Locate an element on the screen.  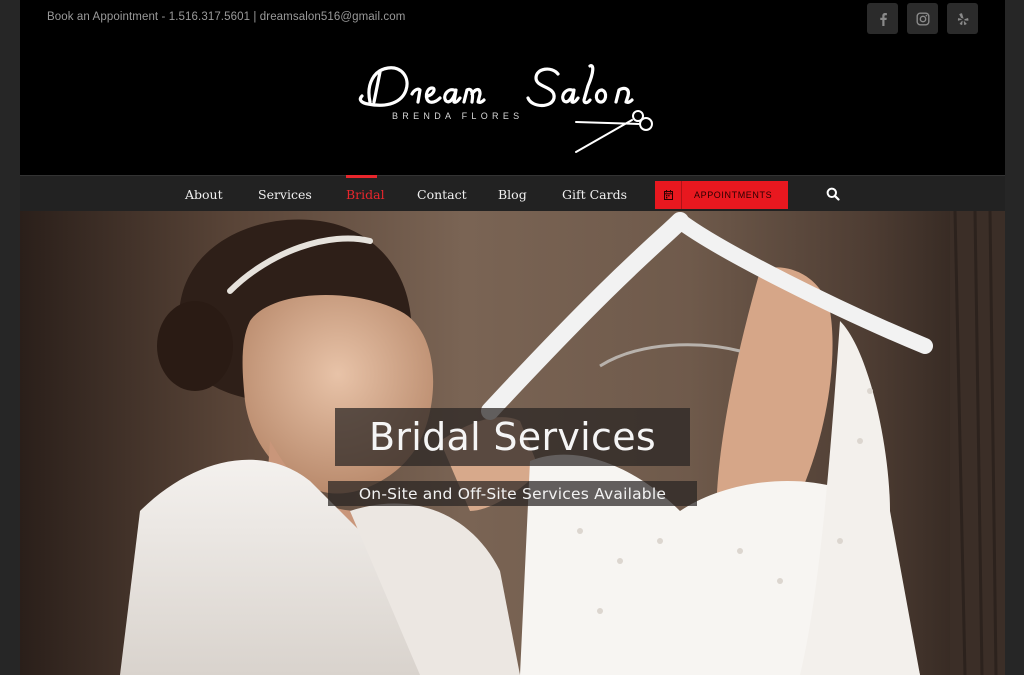
nav-item-contact: Contact is located at coordinates (442, 194).